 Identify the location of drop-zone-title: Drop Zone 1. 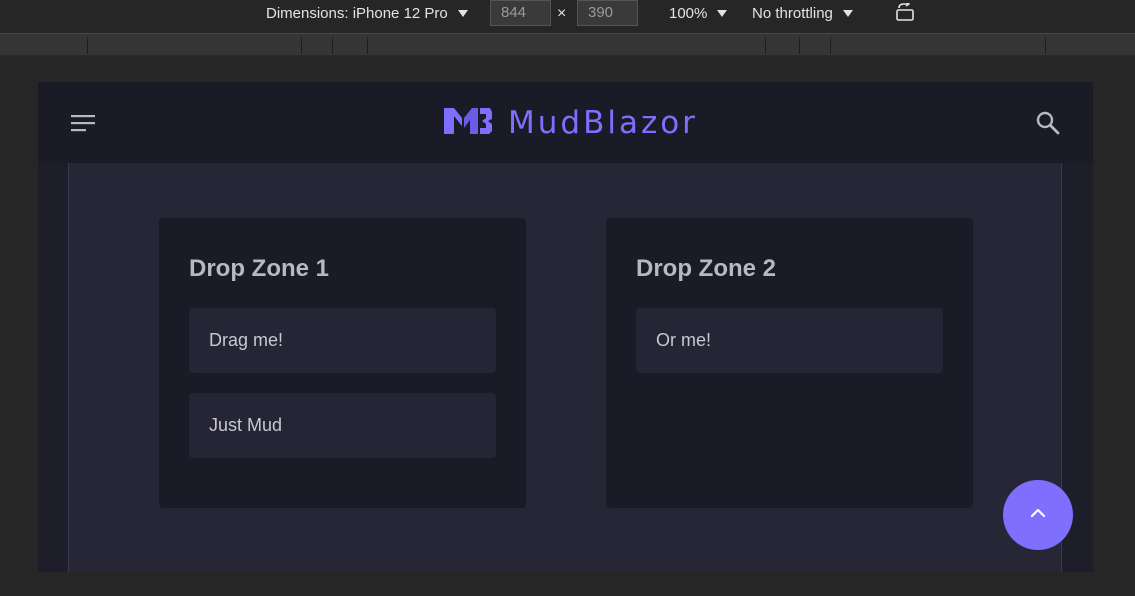
(259, 268).